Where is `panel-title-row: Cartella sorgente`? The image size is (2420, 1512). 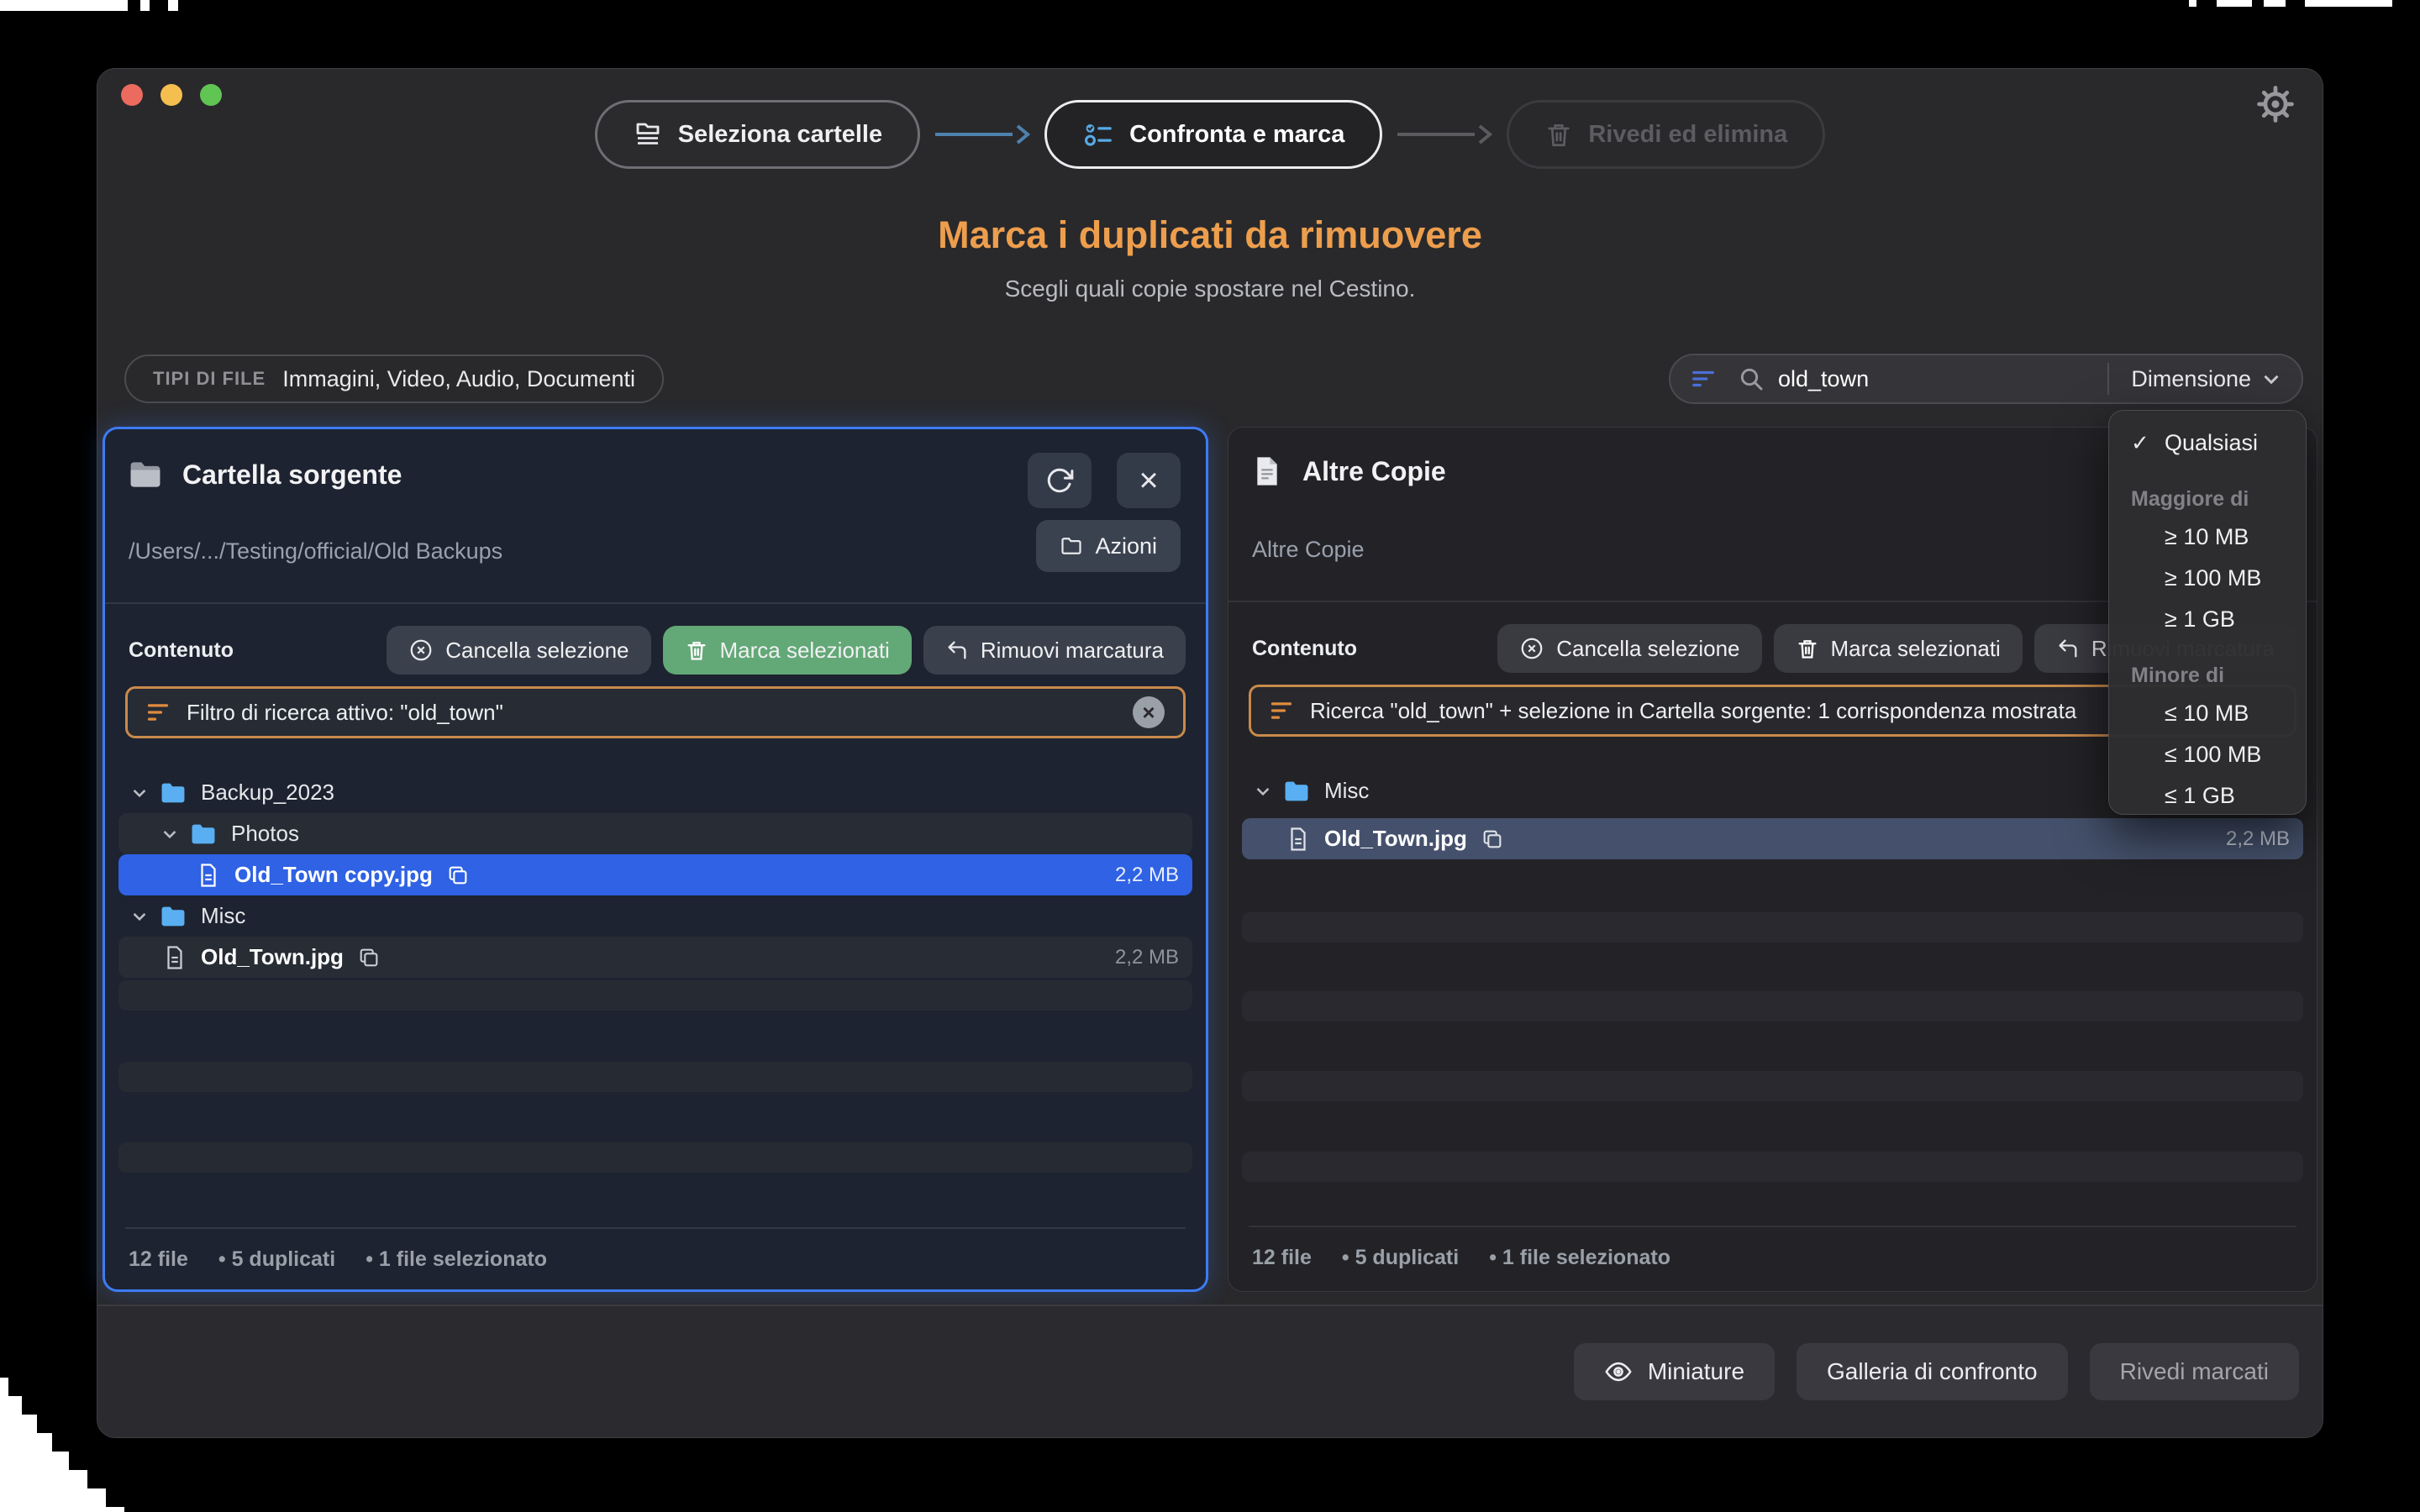
panel-title-row: Cartella sorgente is located at coordinates (264, 474).